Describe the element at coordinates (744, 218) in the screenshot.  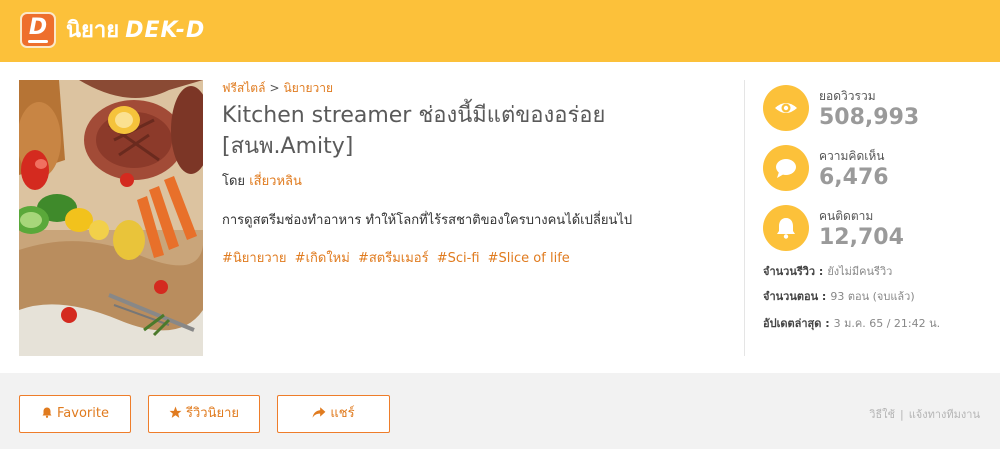
I see `vertical-divider` at that location.